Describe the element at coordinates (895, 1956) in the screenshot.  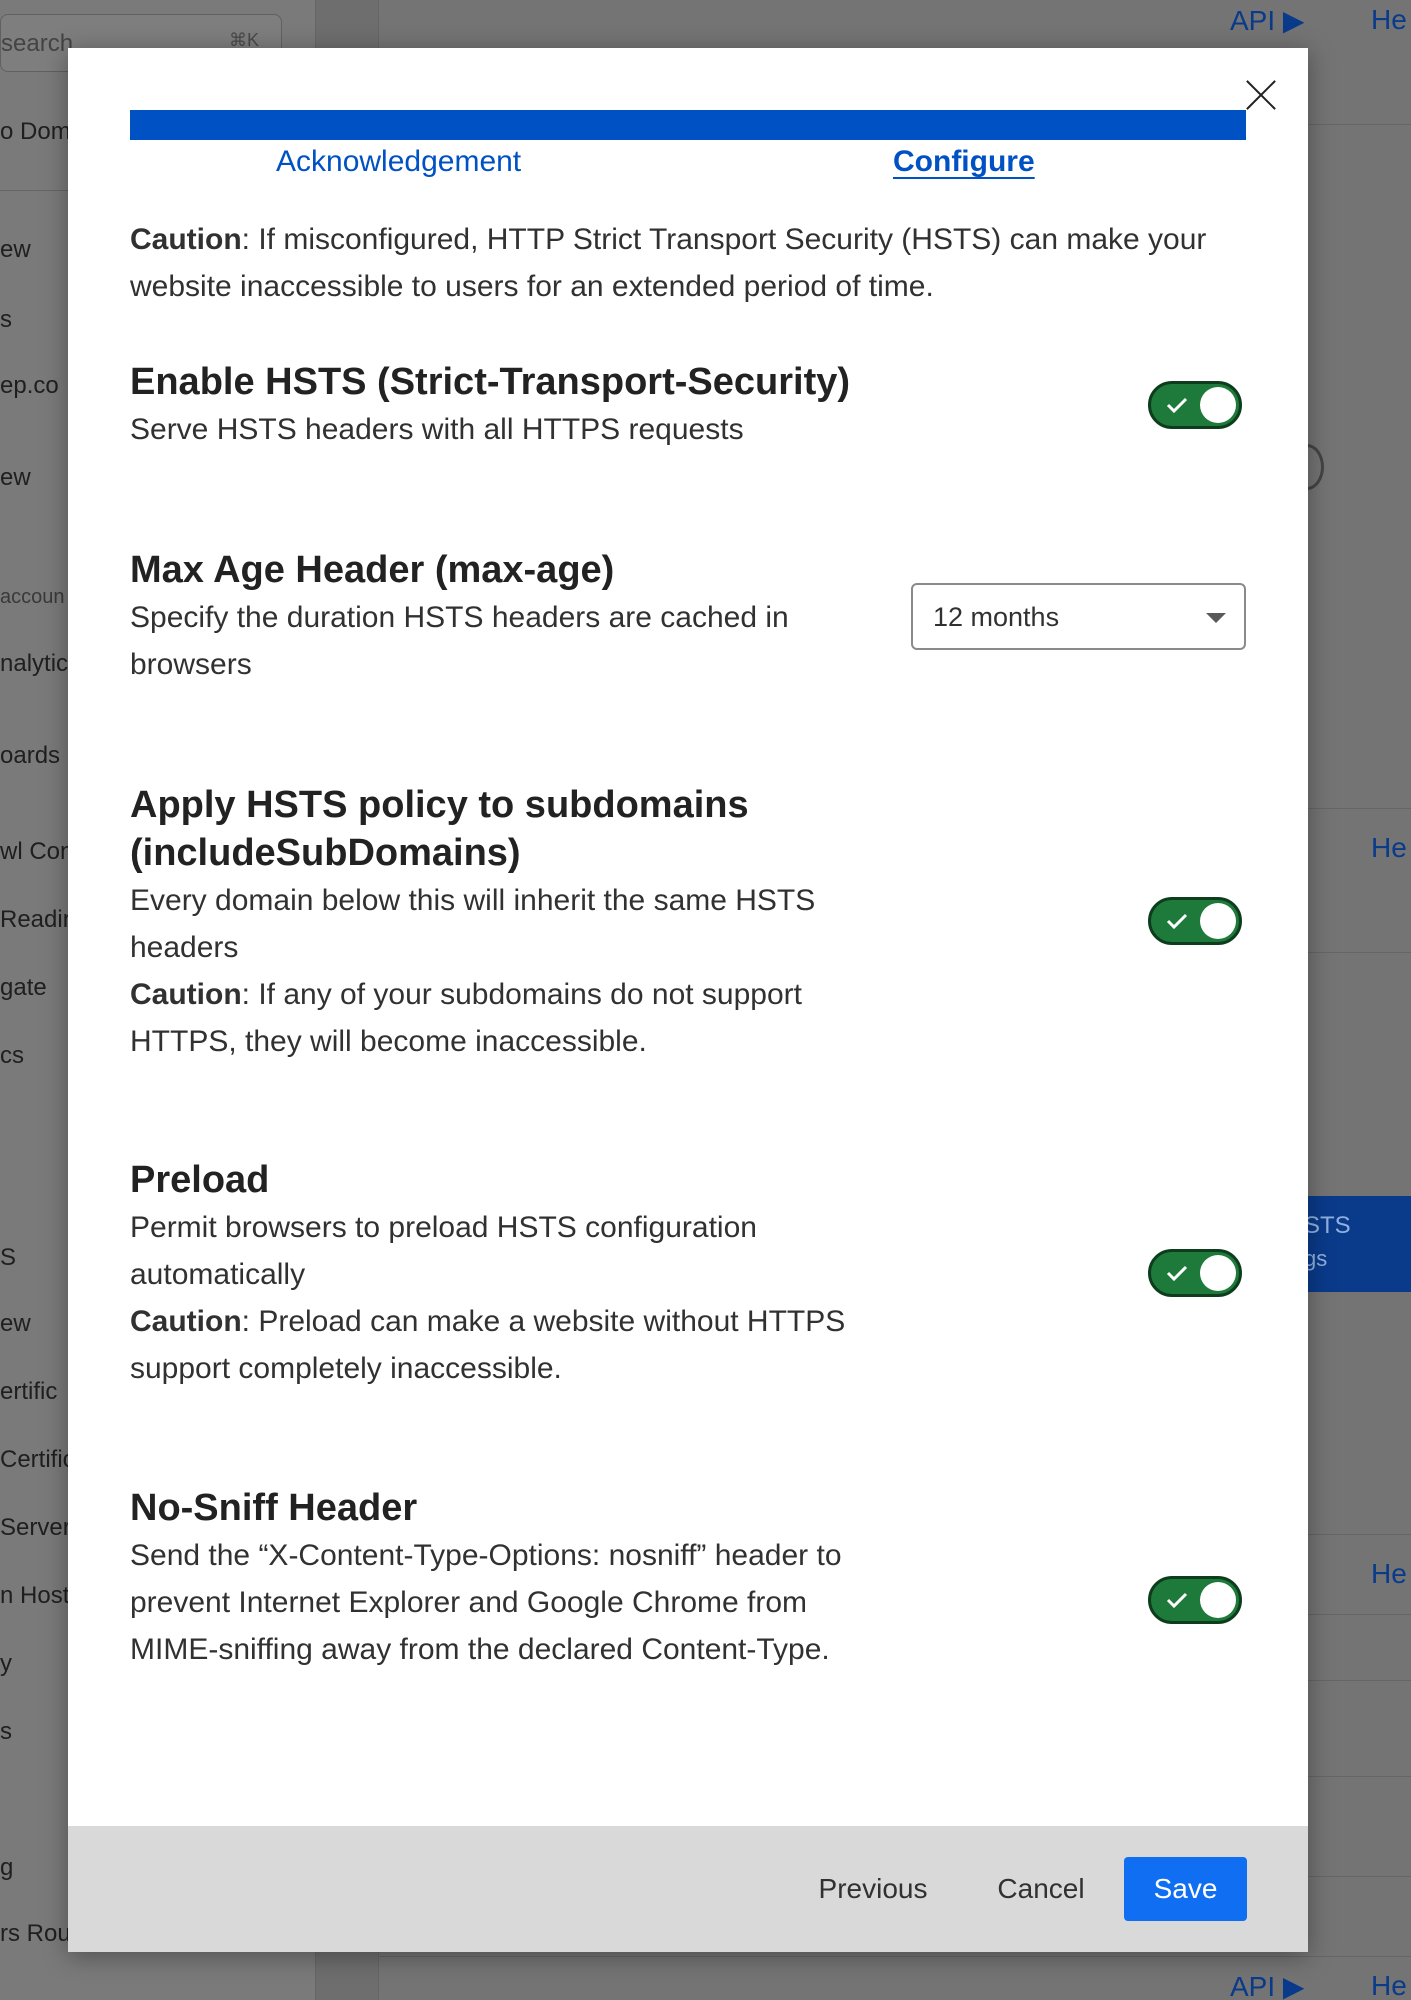
I see `background-divider` at that location.